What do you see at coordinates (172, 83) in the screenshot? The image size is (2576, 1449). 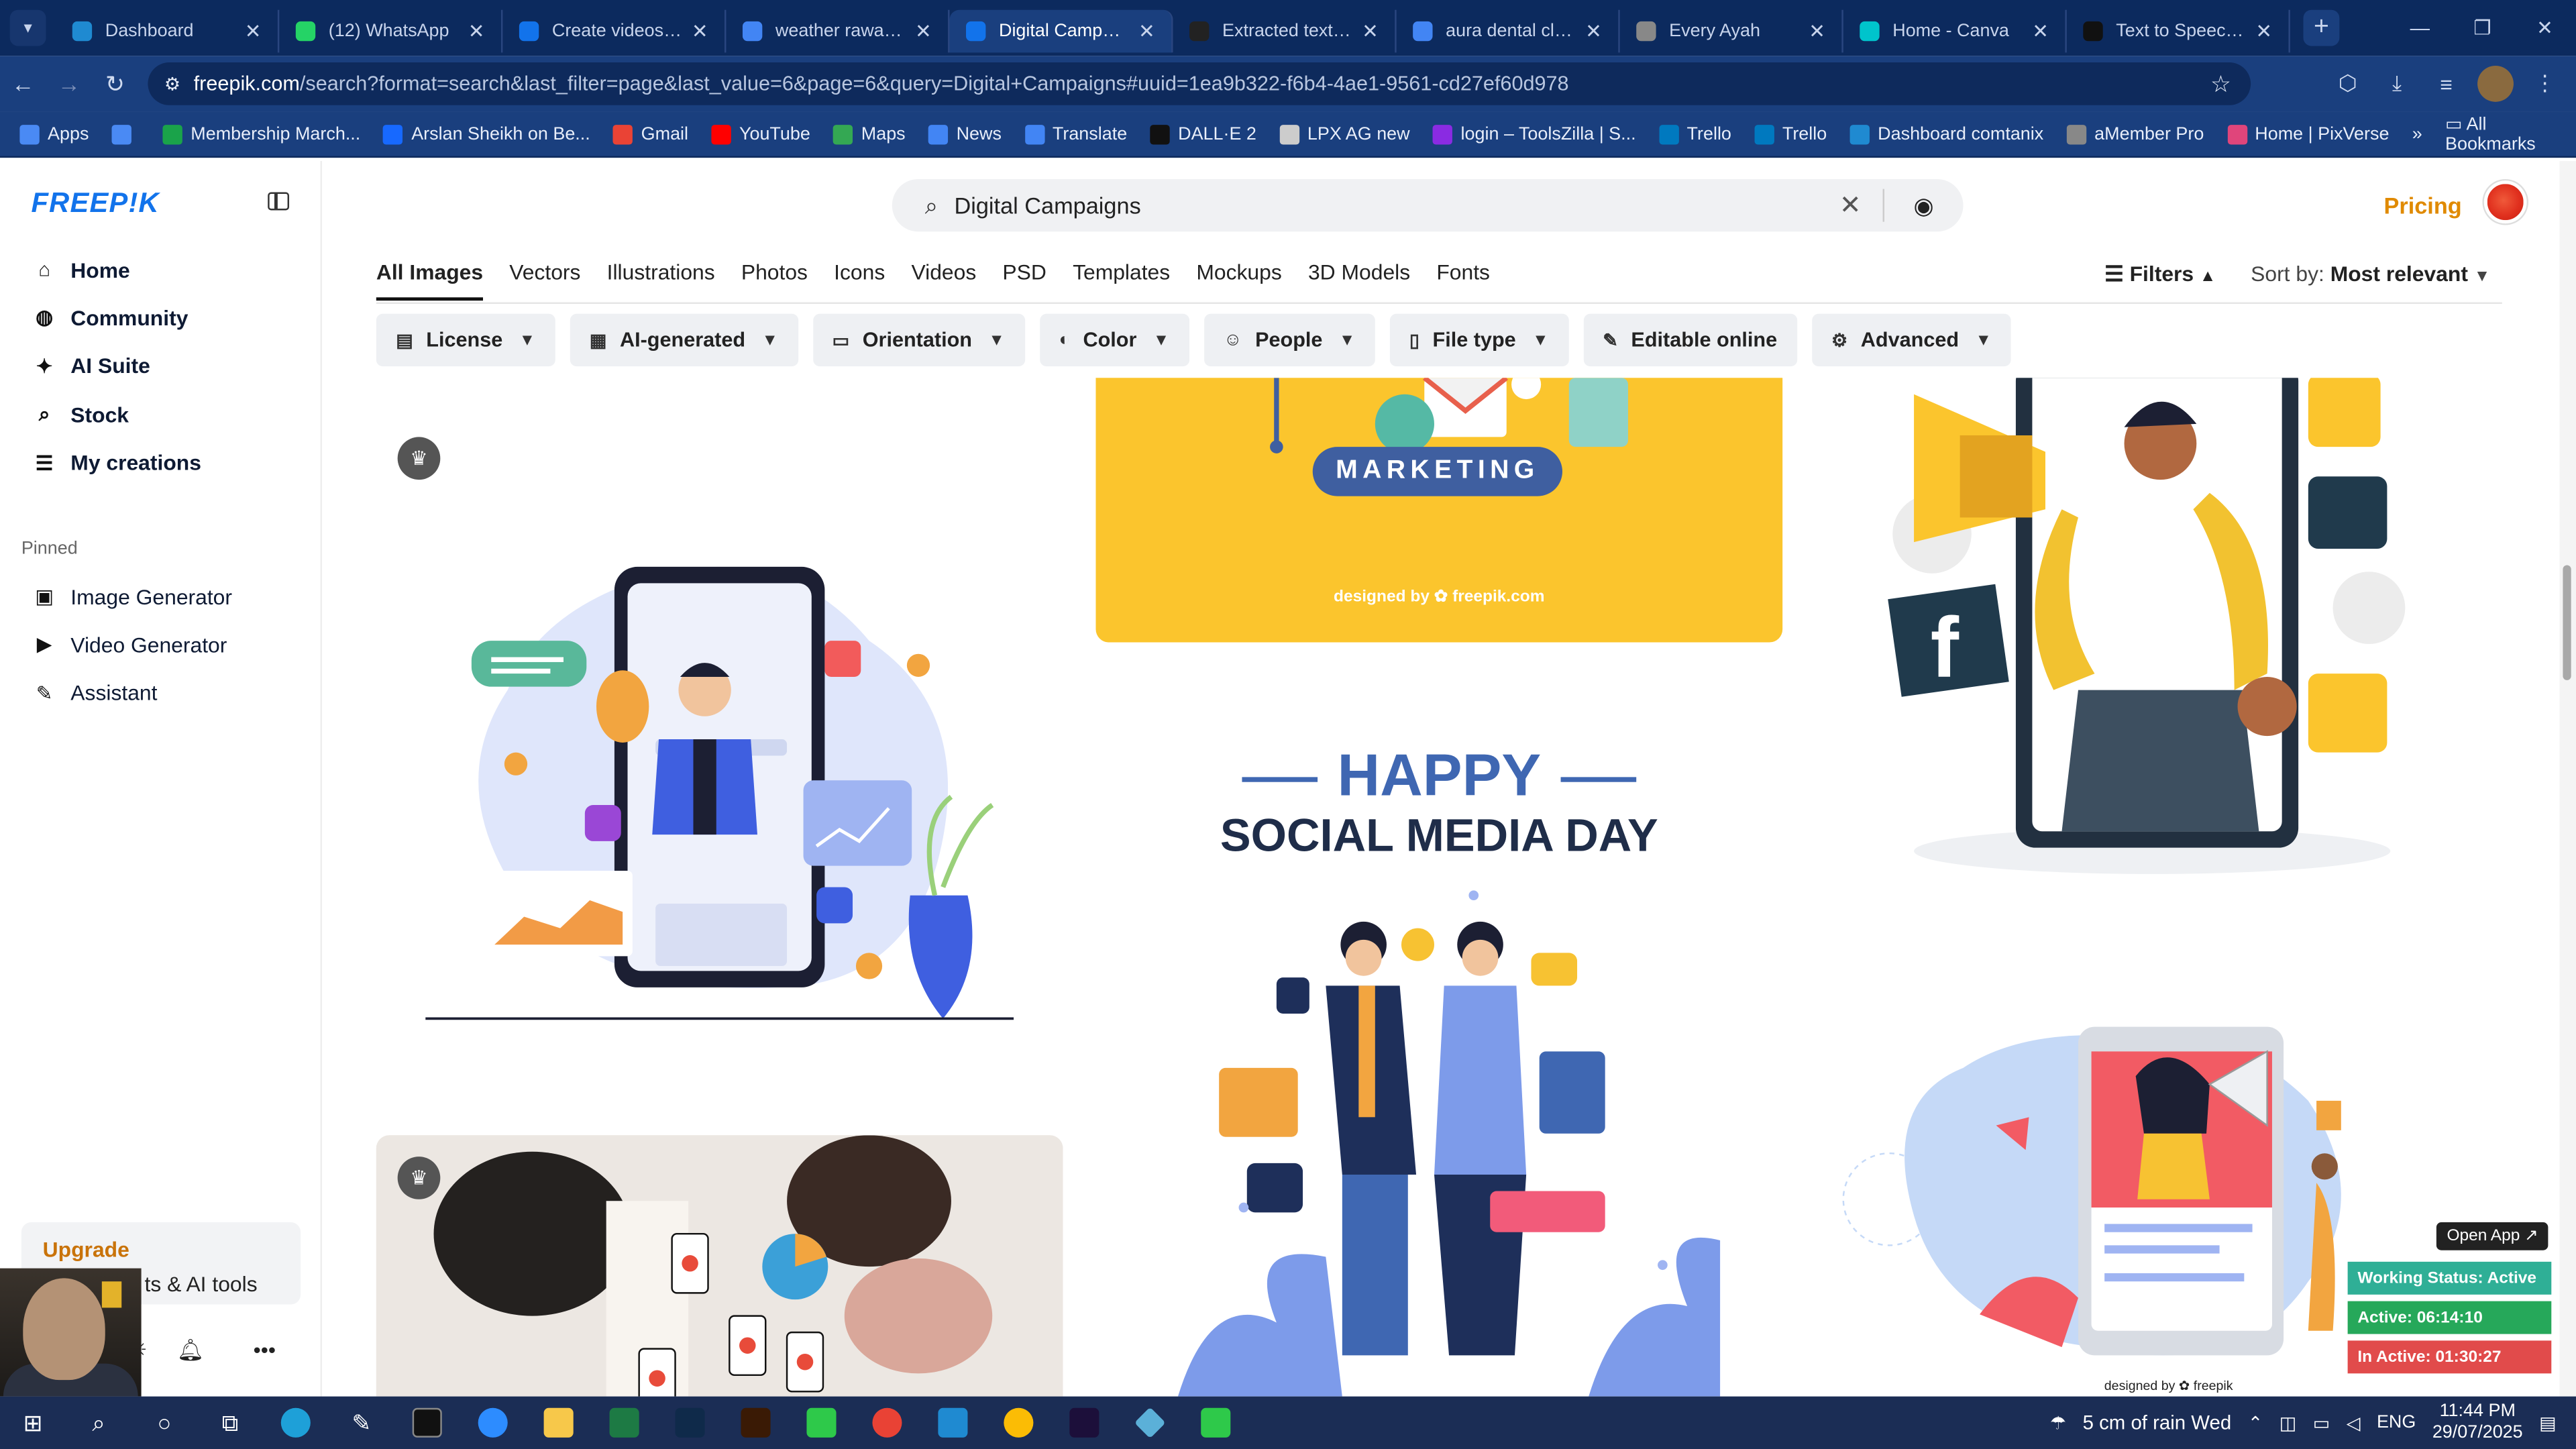 I see `site-info-icon: ⚙` at bounding box center [172, 83].